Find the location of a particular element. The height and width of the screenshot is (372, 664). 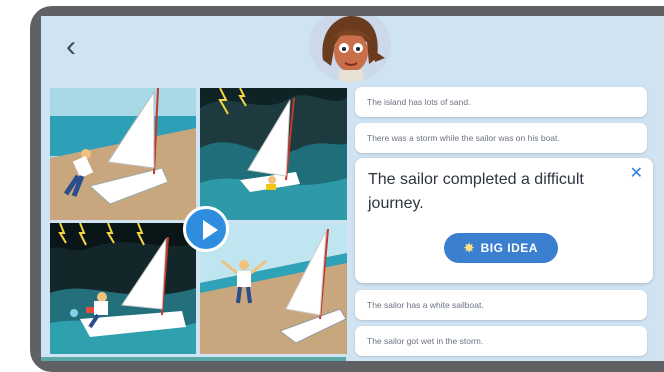

comic-panel-storm-waves is located at coordinates (273, 154).